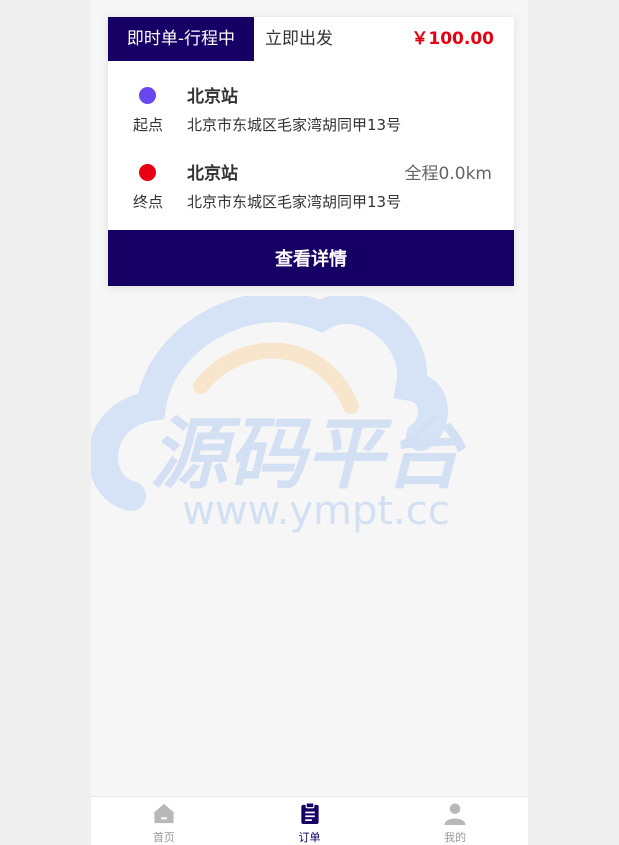  Describe the element at coordinates (147, 172) in the screenshot. I see `end-dot-icon` at that location.